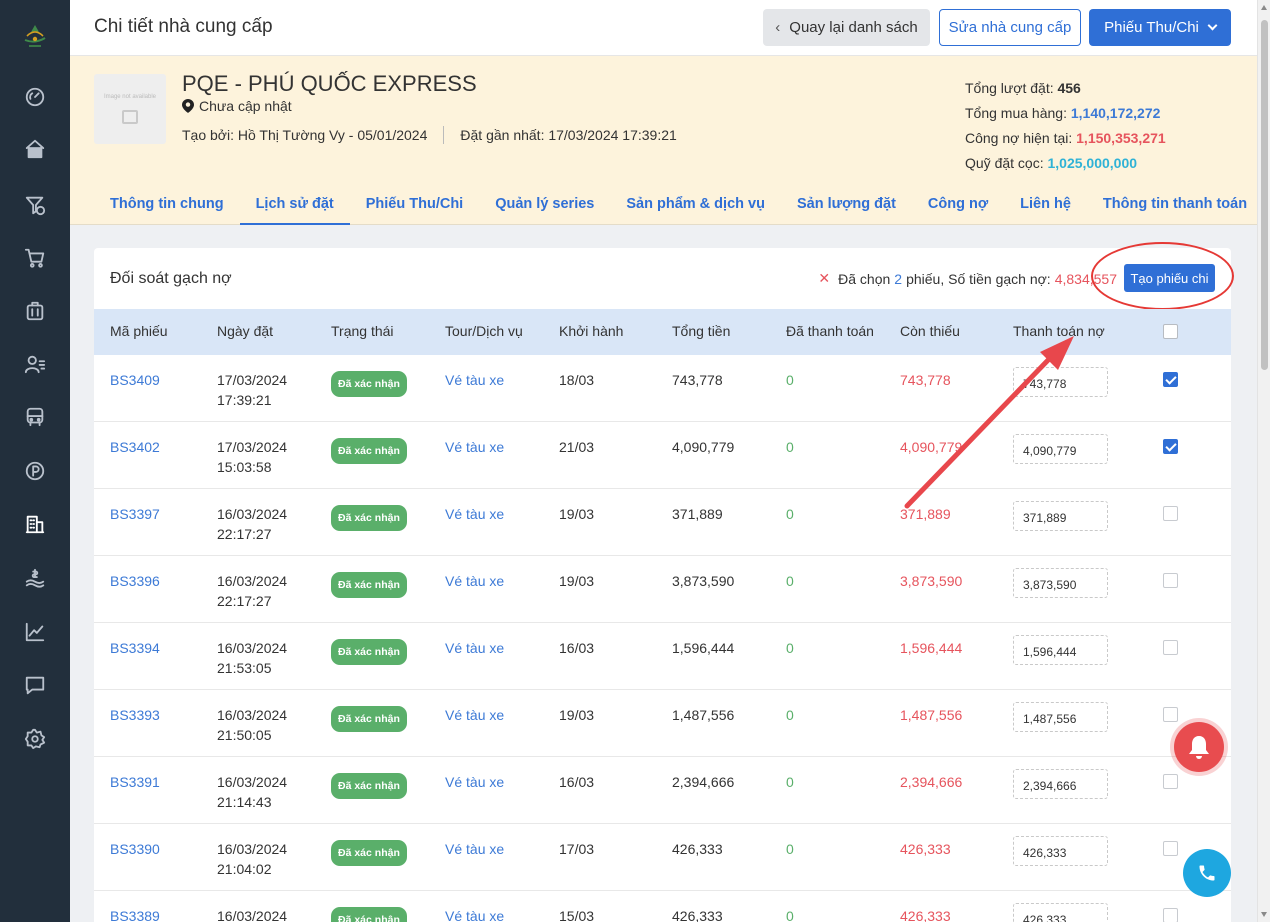  I want to click on money-wave-icon, so click(35, 578).